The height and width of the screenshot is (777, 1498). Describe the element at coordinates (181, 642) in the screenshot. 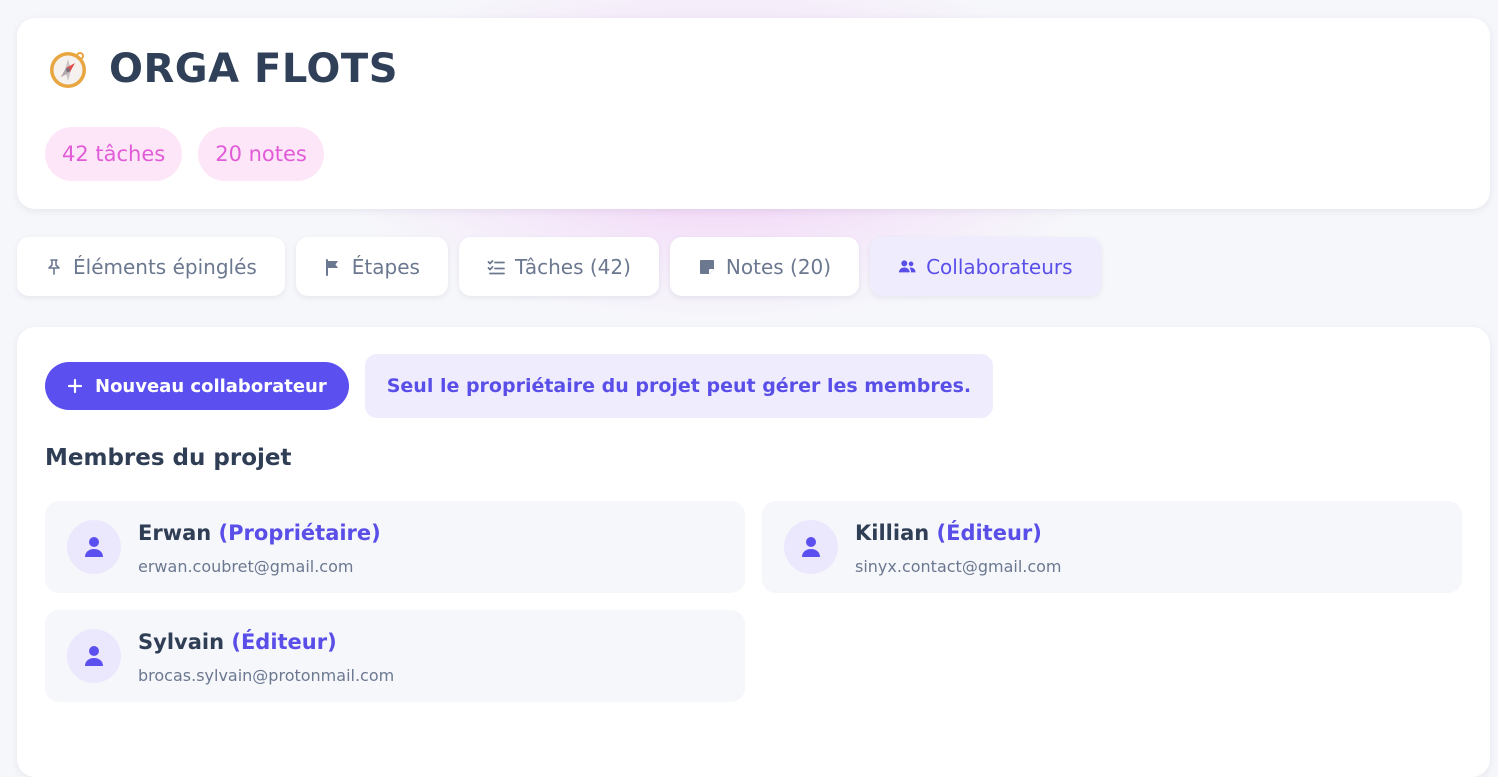

I see `member-name: Sylvain` at that location.